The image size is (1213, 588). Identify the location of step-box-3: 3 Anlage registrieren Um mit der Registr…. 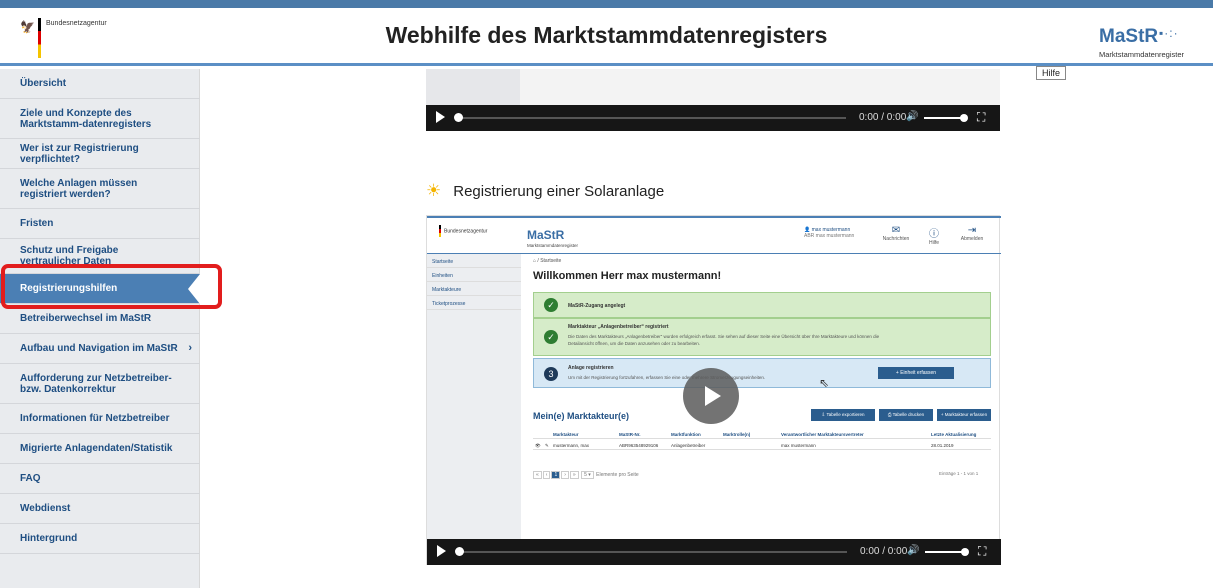
(762, 373).